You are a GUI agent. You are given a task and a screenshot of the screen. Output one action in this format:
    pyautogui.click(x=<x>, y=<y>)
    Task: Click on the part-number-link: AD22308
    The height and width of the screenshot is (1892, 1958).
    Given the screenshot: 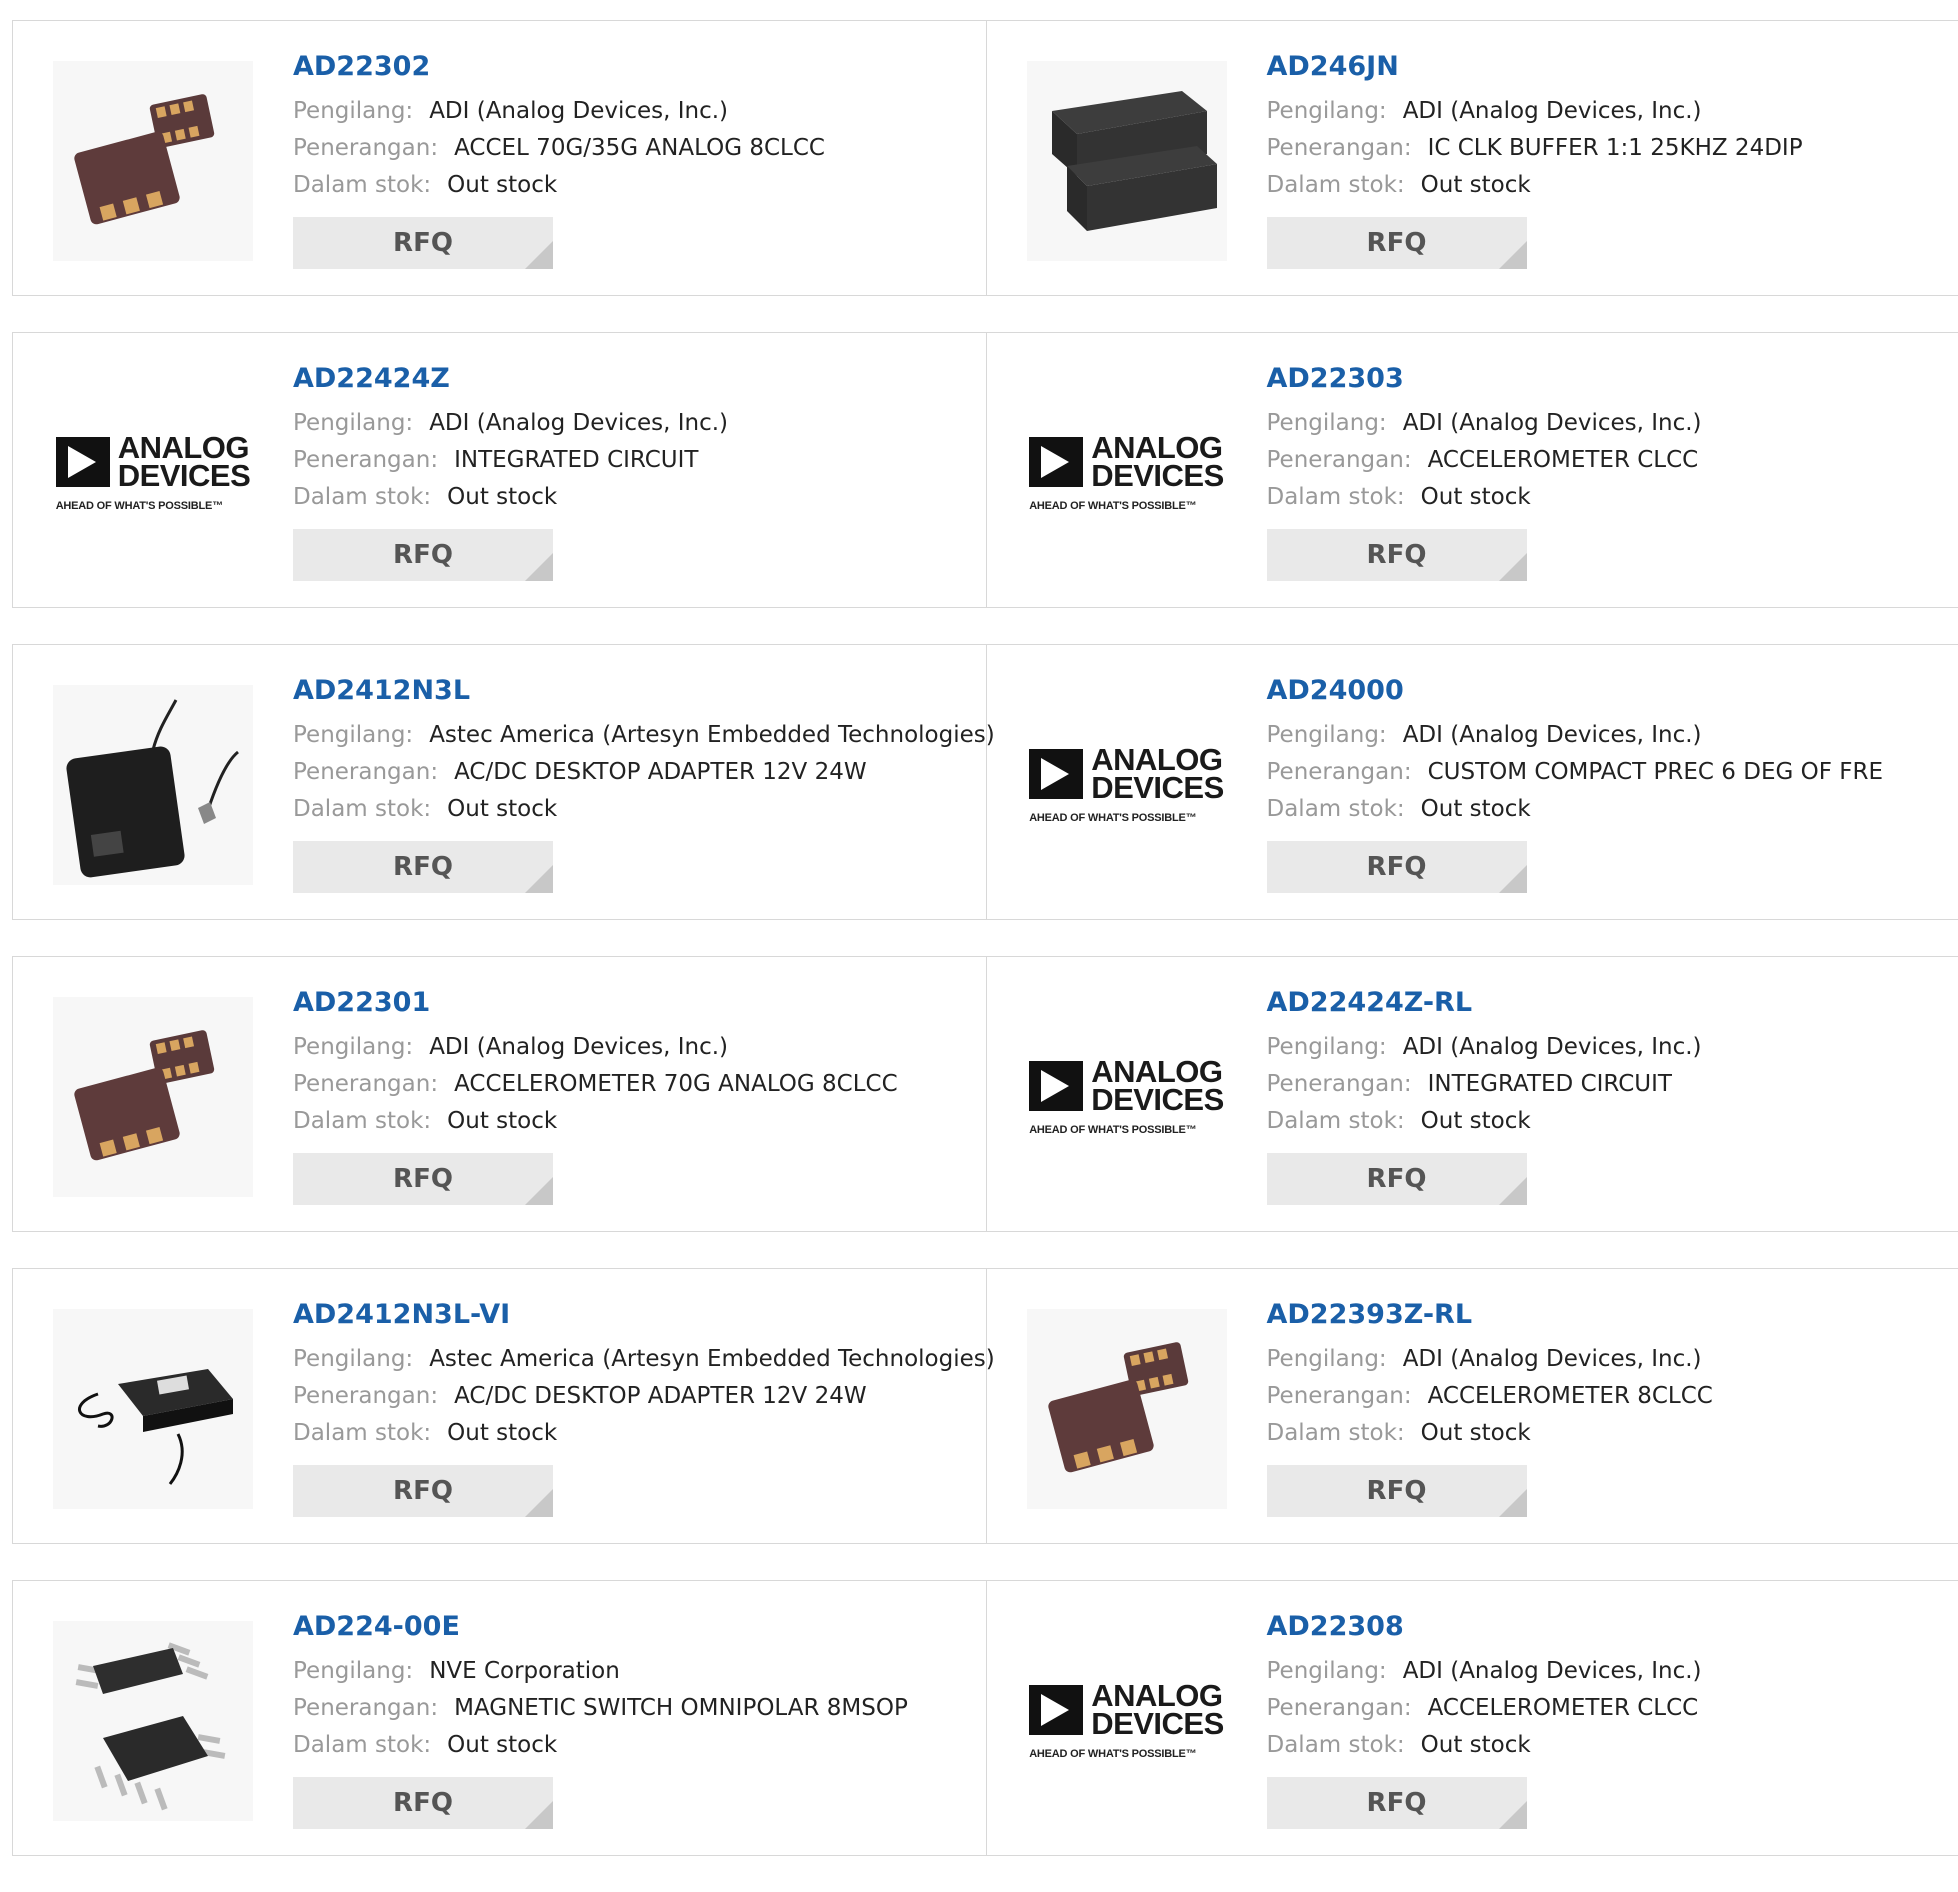 What is the action you would take?
    pyautogui.click(x=1608, y=1627)
    